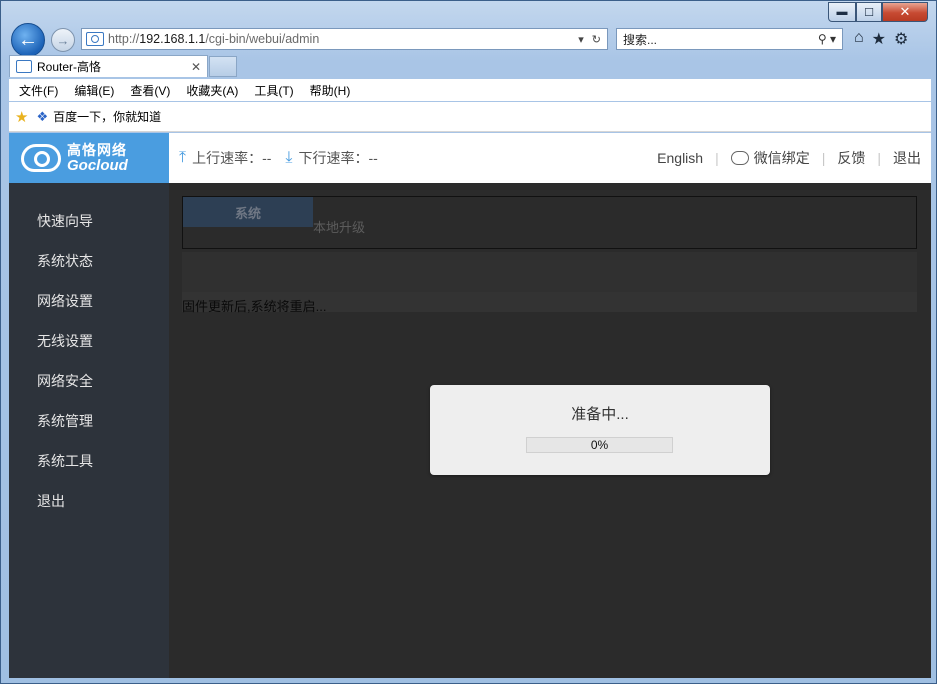  I want to click on menu-edit: 编辑(E), so click(94, 90).